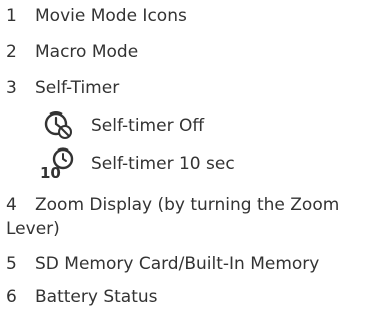 The width and height of the screenshot is (385, 309). What do you see at coordinates (87, 52) in the screenshot?
I see `item-text: Macro Mode` at bounding box center [87, 52].